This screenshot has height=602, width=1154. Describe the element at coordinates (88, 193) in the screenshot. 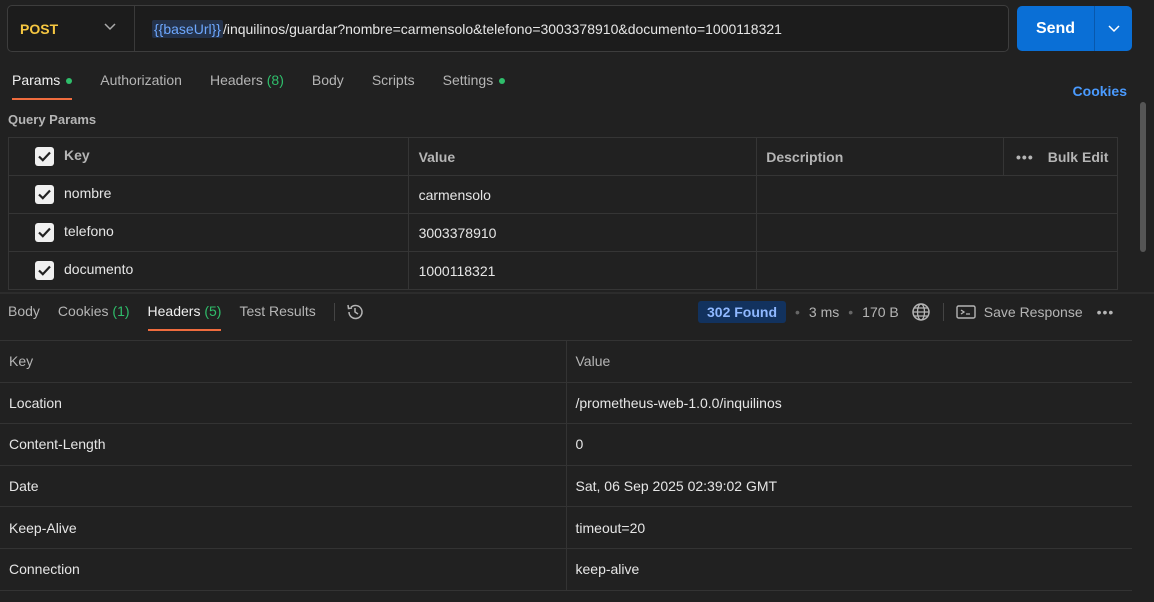

I see `param-key: nombre` at that location.